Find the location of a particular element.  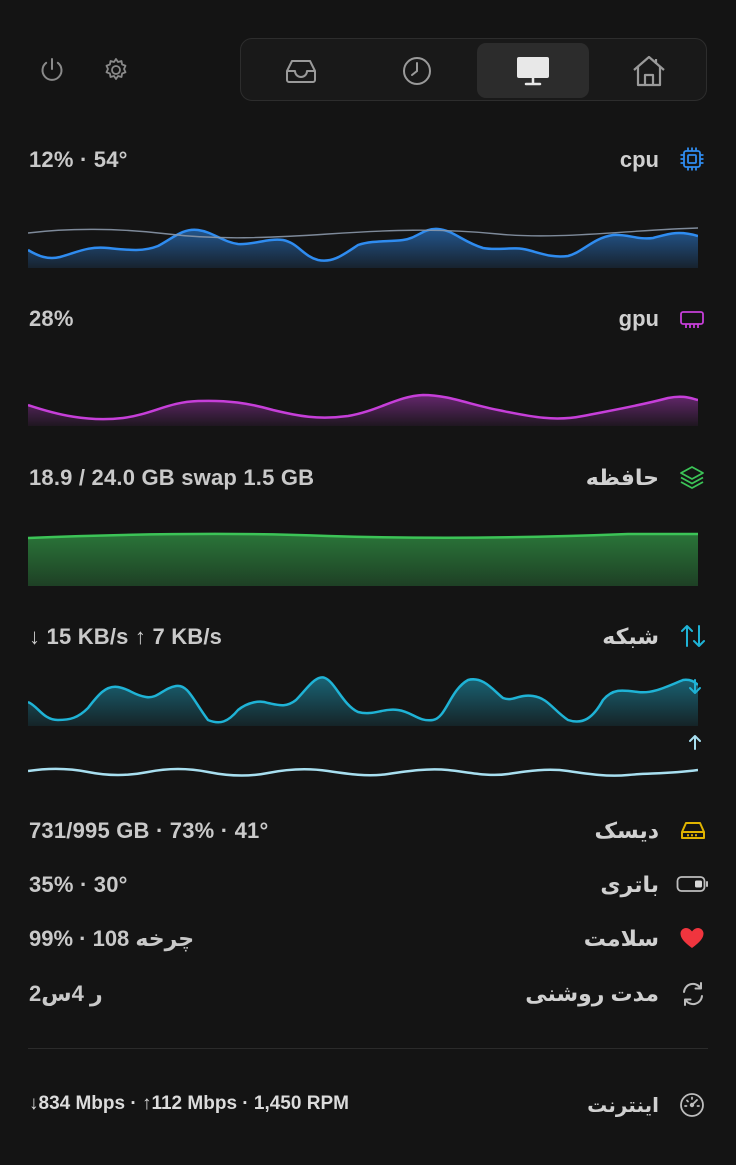

divider is located at coordinates (368, 1048).